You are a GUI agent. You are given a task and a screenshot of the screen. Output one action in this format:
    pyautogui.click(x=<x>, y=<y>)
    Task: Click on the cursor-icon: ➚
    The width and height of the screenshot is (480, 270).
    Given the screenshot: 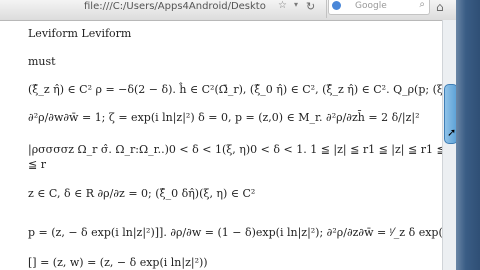 What is the action you would take?
    pyautogui.click(x=452, y=132)
    